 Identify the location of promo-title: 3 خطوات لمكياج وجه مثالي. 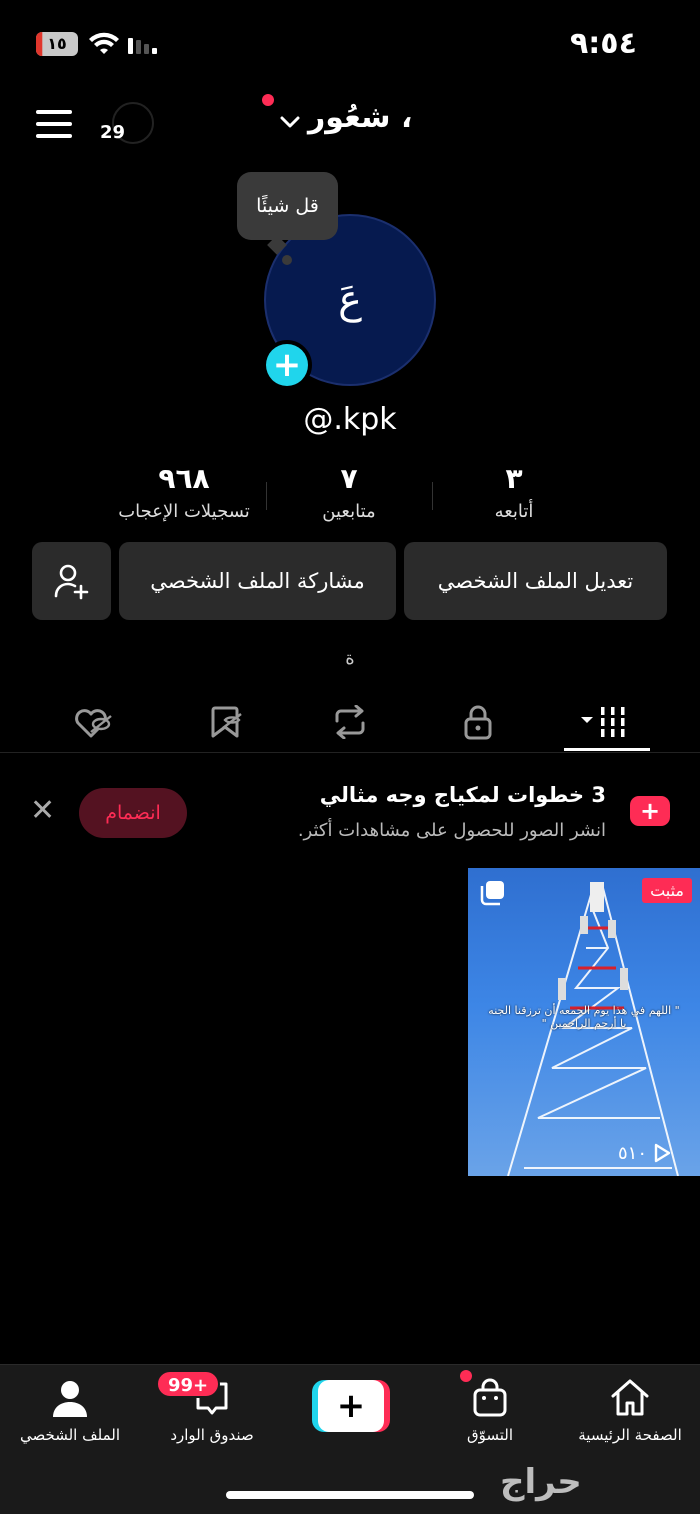
(463, 795).